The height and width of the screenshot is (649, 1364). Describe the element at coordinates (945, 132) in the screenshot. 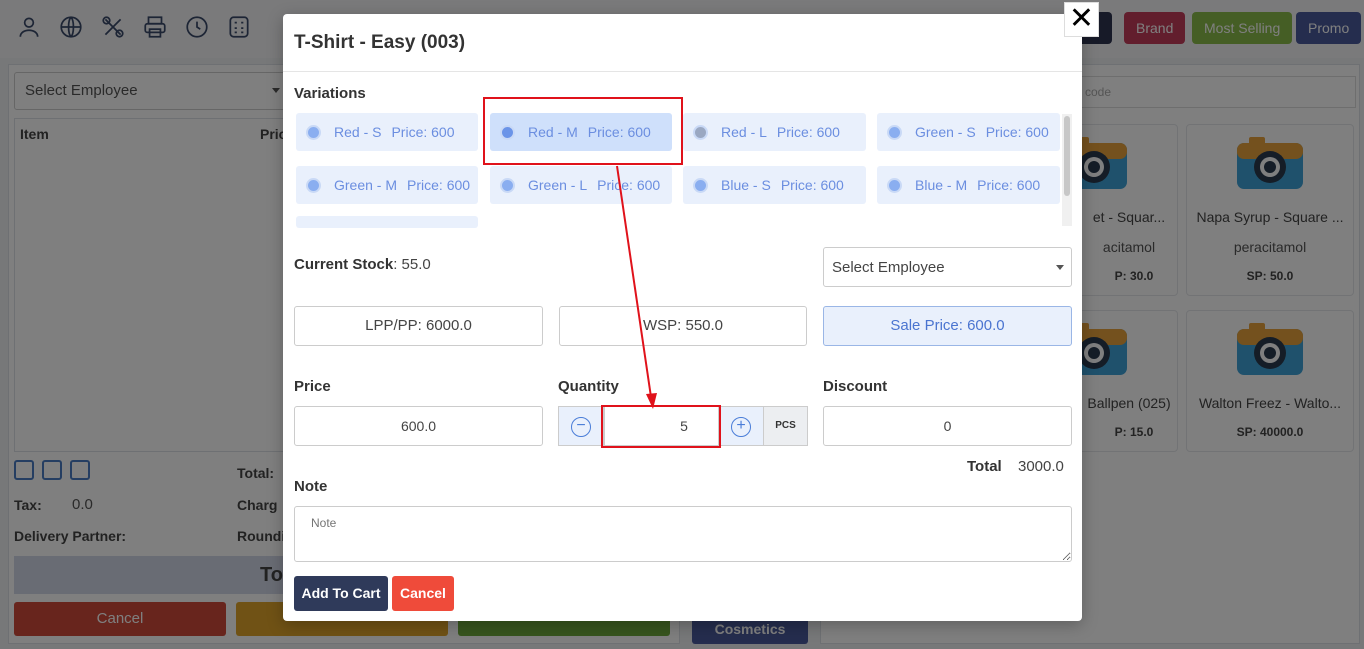

I see `variation-name: Green - S` at that location.